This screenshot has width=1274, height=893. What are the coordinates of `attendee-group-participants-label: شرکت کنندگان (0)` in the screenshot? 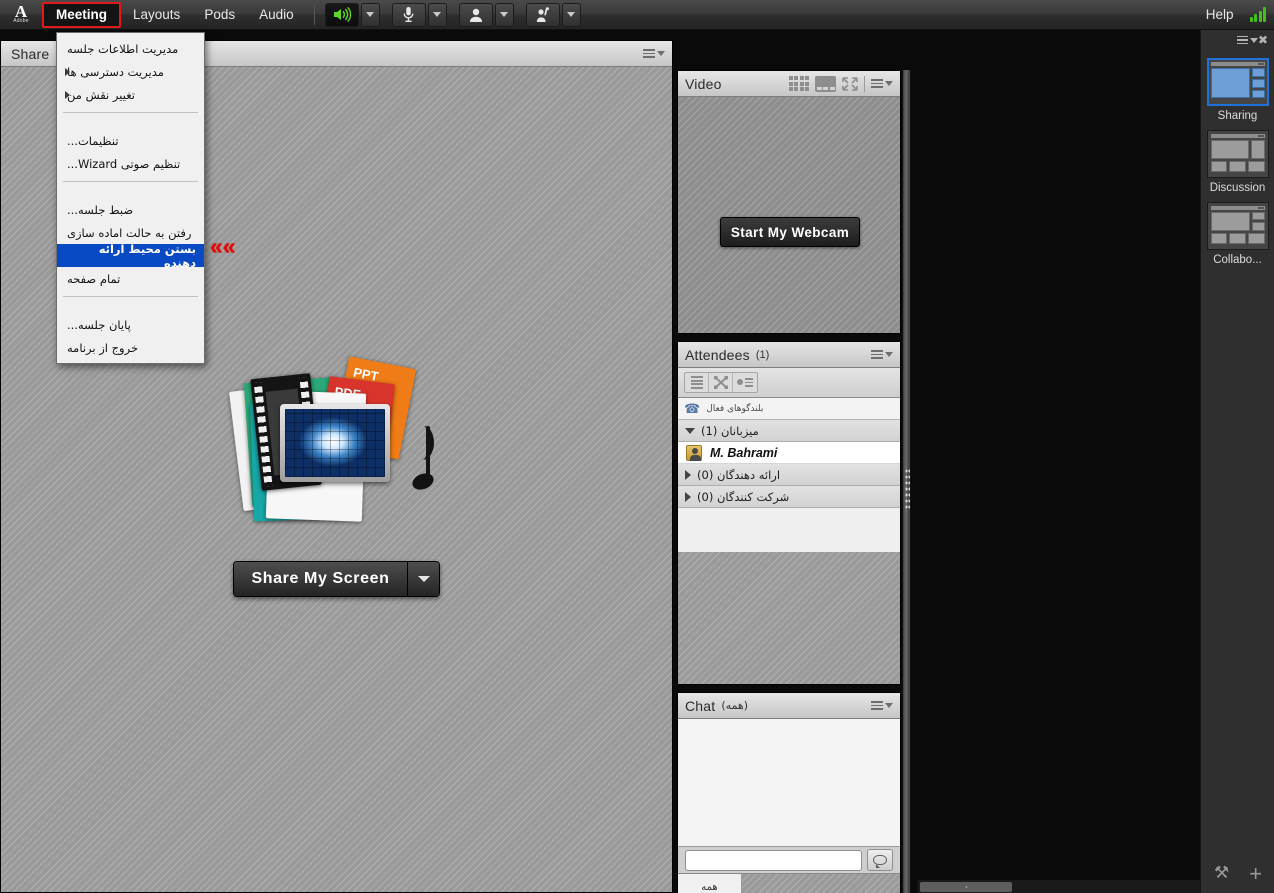 It's located at (743, 496).